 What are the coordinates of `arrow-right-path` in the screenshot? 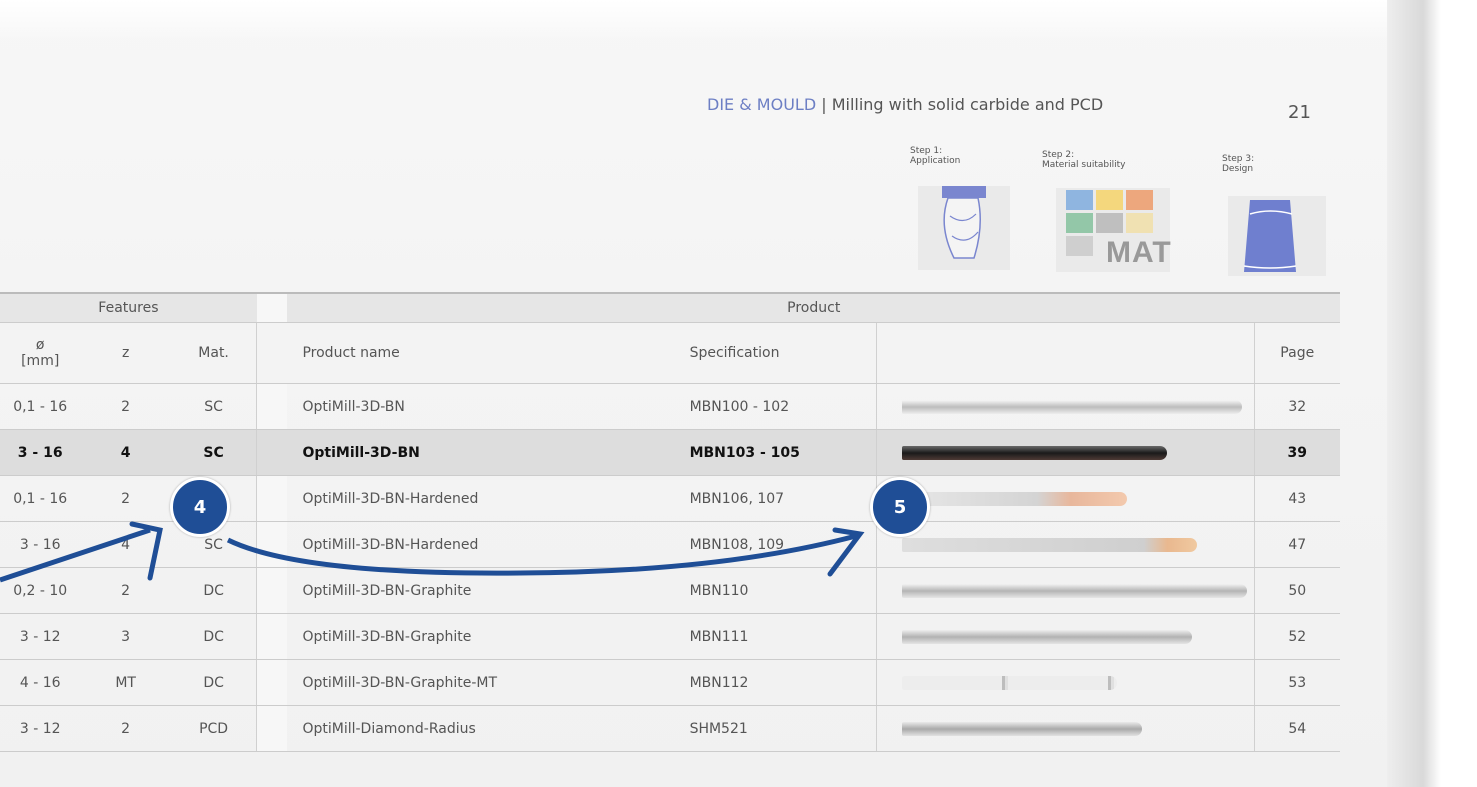 It's located at (541, 554).